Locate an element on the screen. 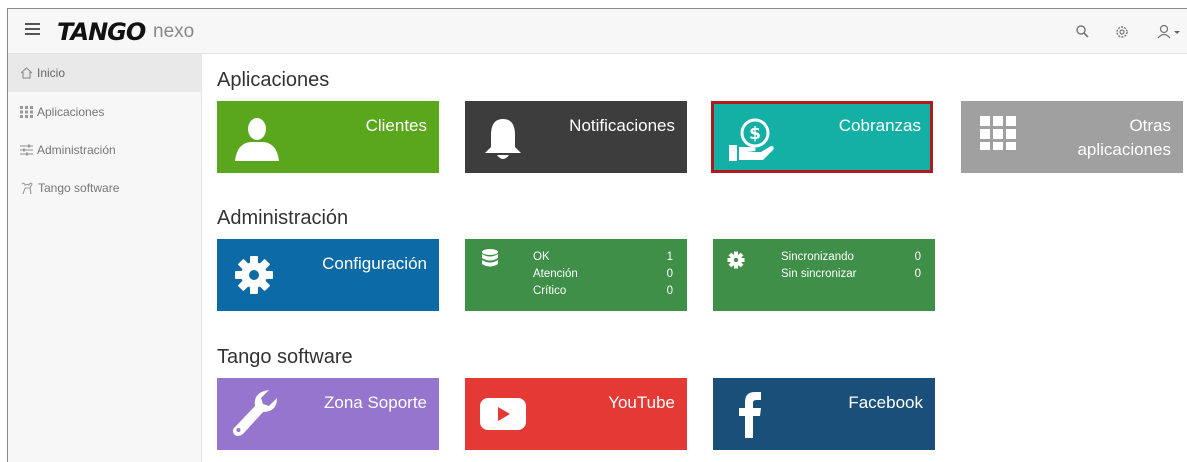 The image size is (1187, 462). status-table: OK 1 Atención 0 Crítico 0 is located at coordinates (603, 274).